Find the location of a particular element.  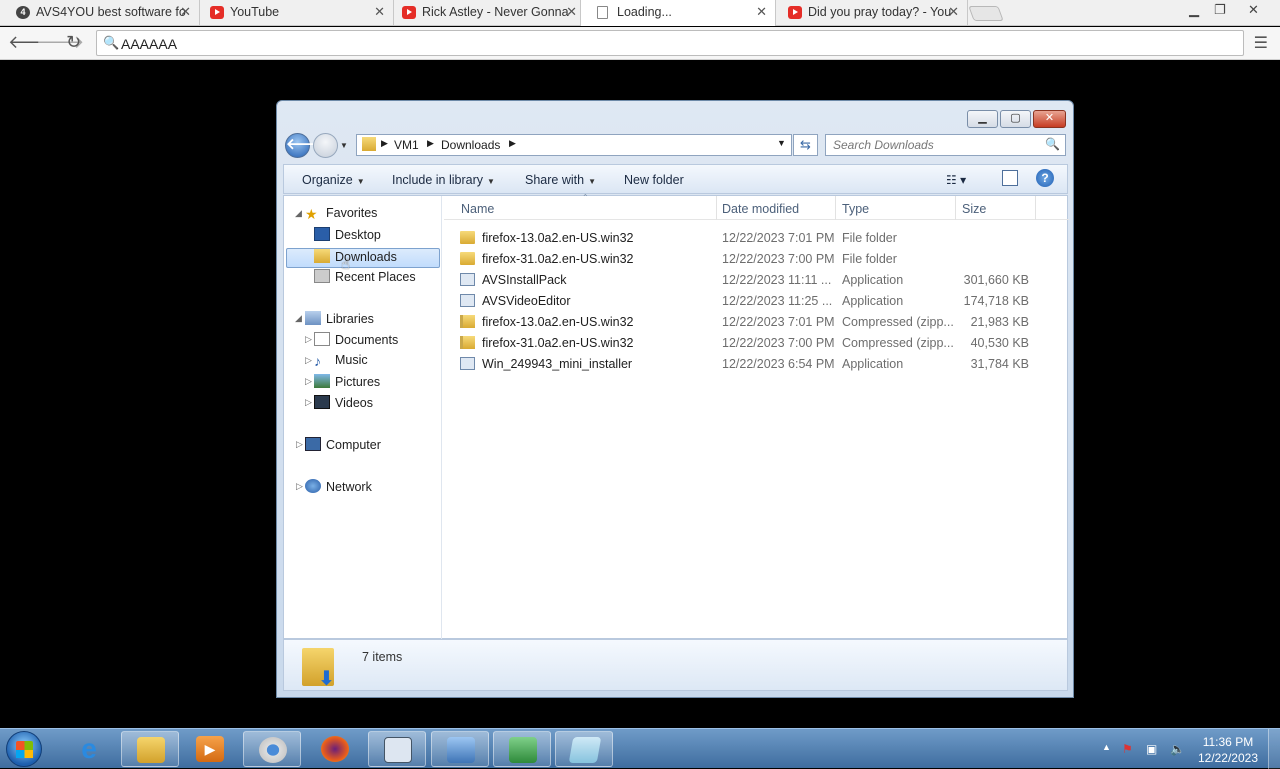

forward-button is located at coordinates (325, 145).